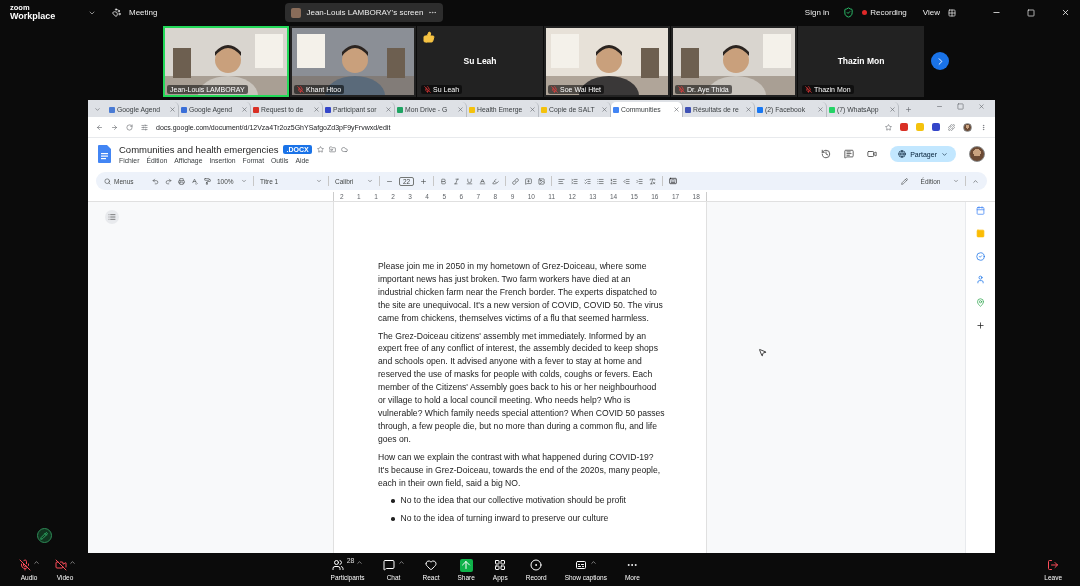 The image size is (1080, 586). I want to click on view-button: View, so click(931, 12).